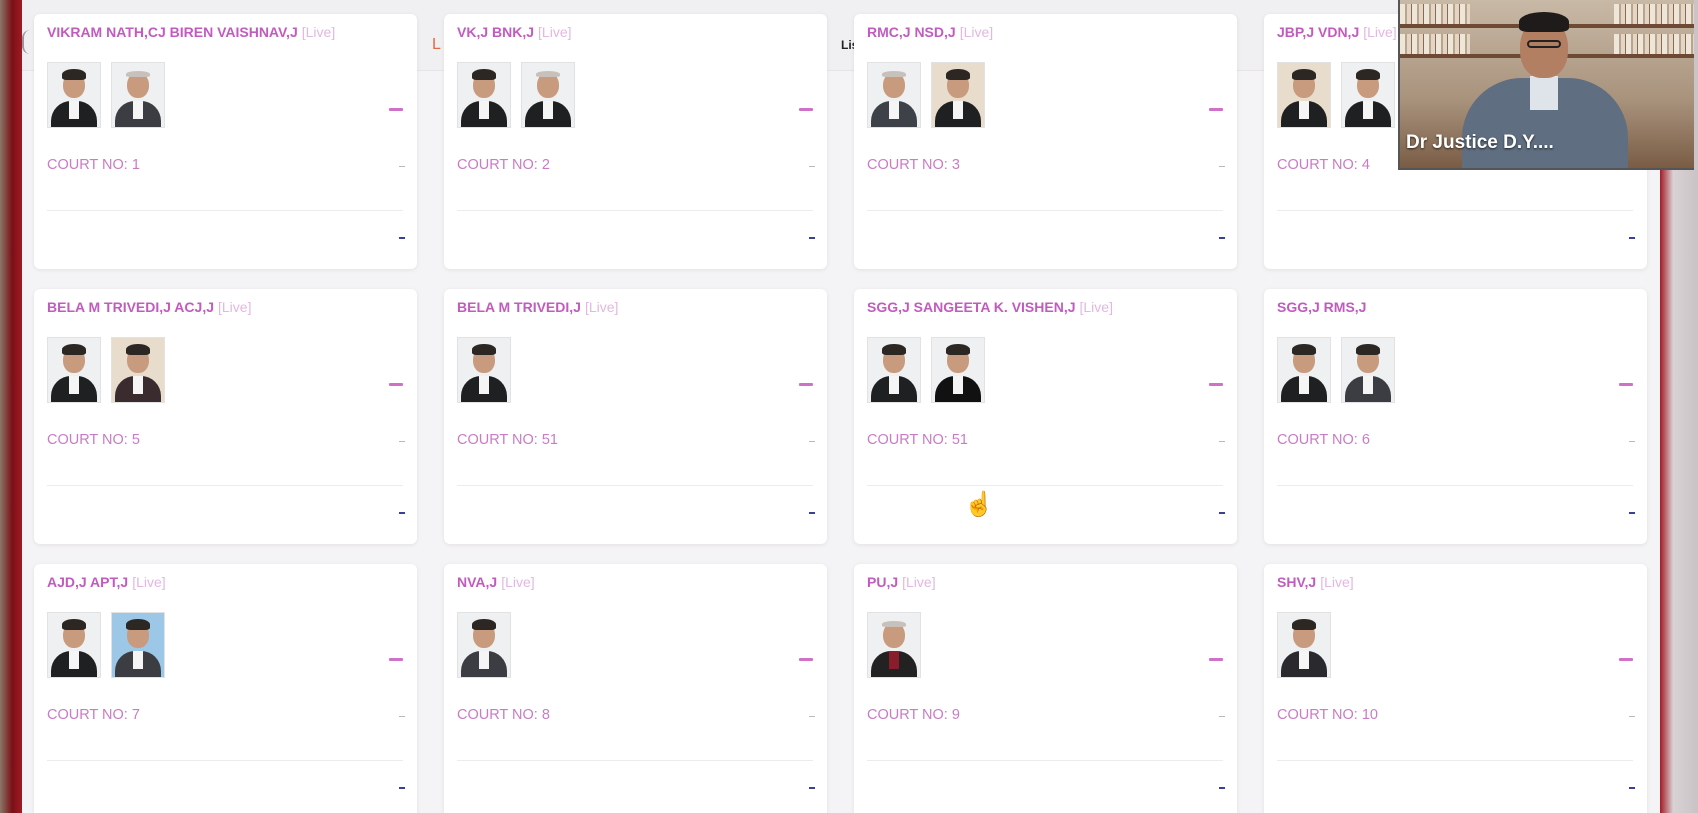  What do you see at coordinates (637, 582) in the screenshot?
I see `bench-title: NVA,J [Live]` at bounding box center [637, 582].